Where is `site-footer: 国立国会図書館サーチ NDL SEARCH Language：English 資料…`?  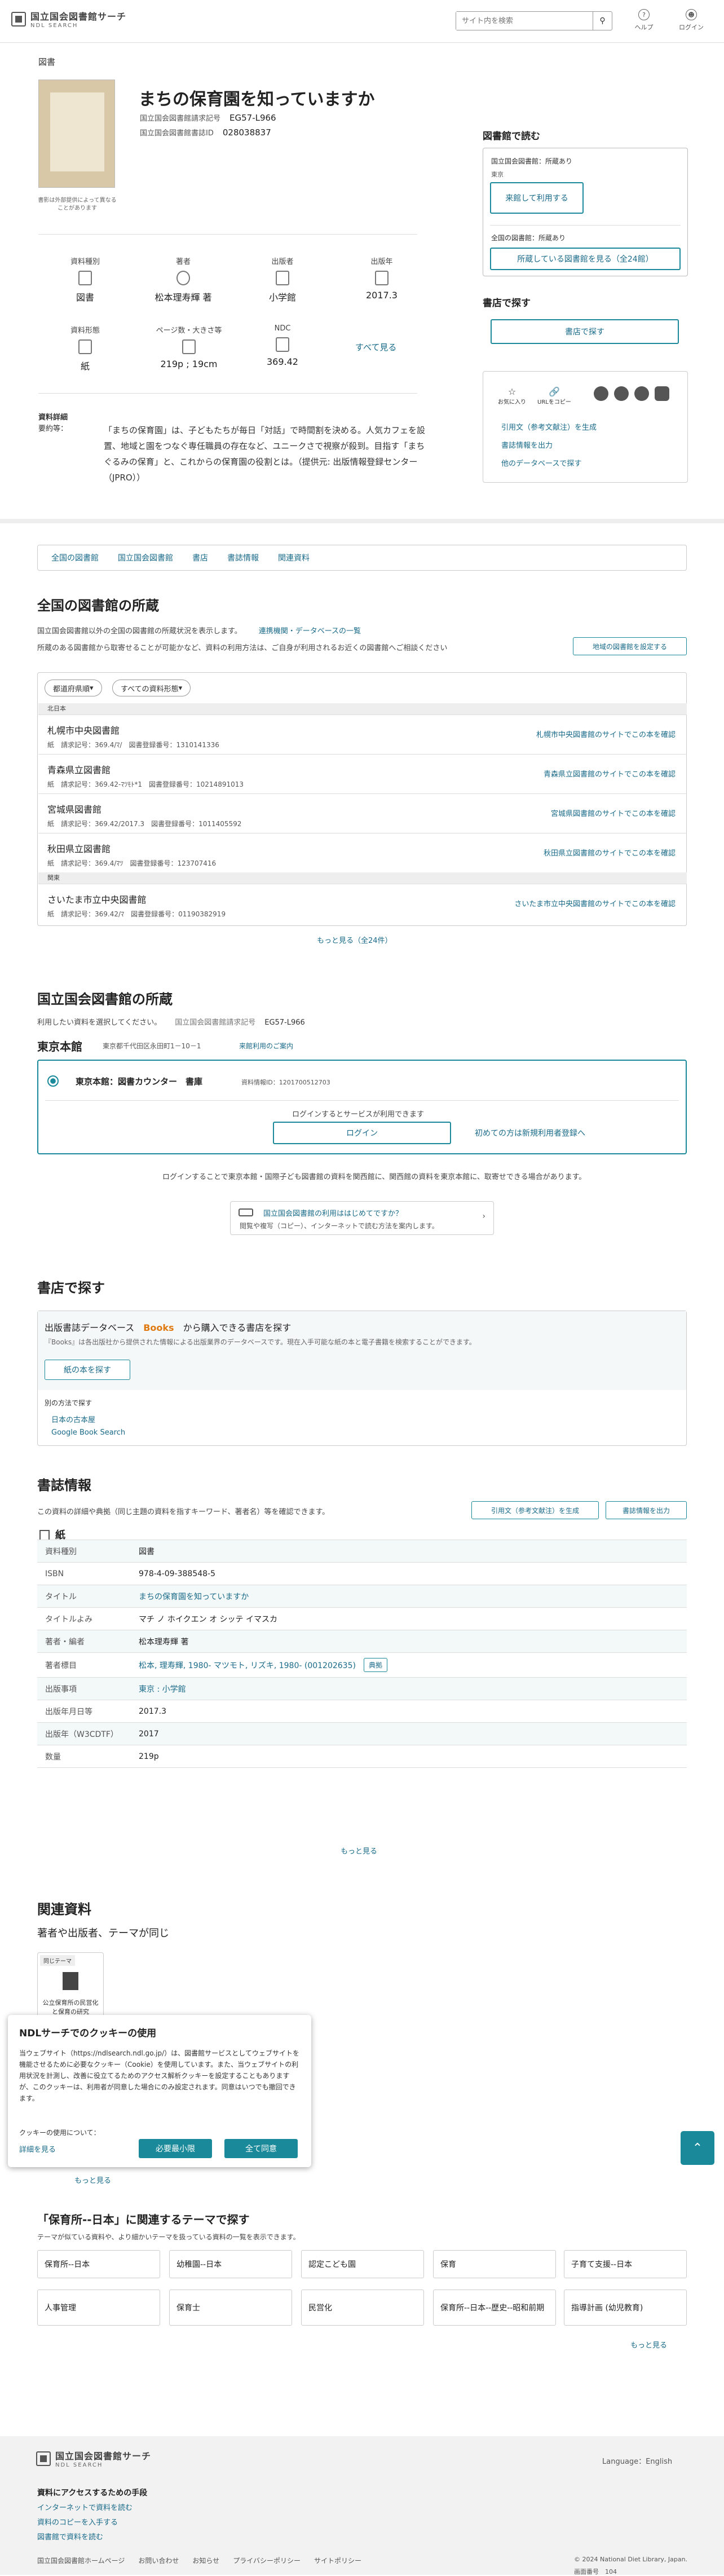
site-footer: 国立国会図書館サーチ NDL SEARCH Language：English 資料… is located at coordinates (362, 2505).